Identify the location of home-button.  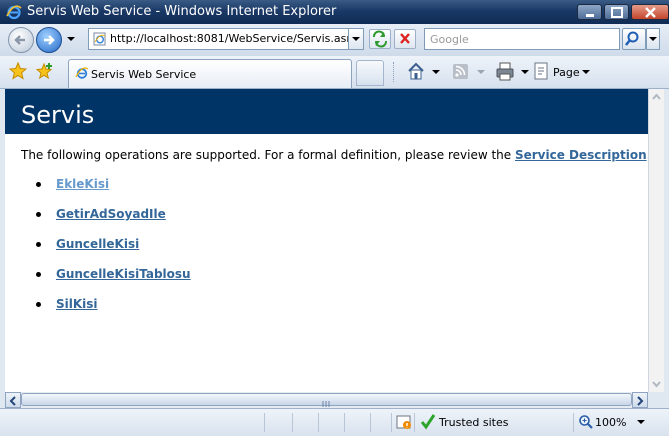
(424, 72).